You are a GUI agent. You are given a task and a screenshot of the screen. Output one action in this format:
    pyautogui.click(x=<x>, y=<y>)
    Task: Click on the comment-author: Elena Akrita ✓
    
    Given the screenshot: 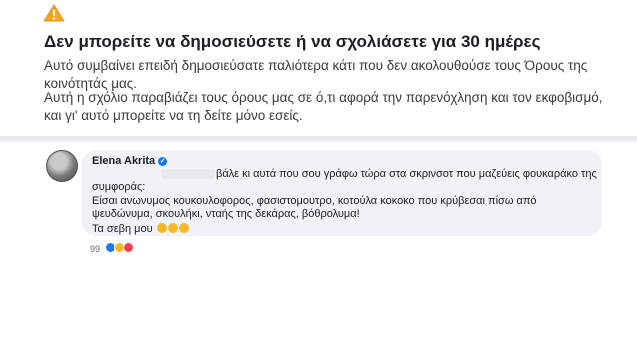 What is the action you would take?
    pyautogui.click(x=130, y=161)
    